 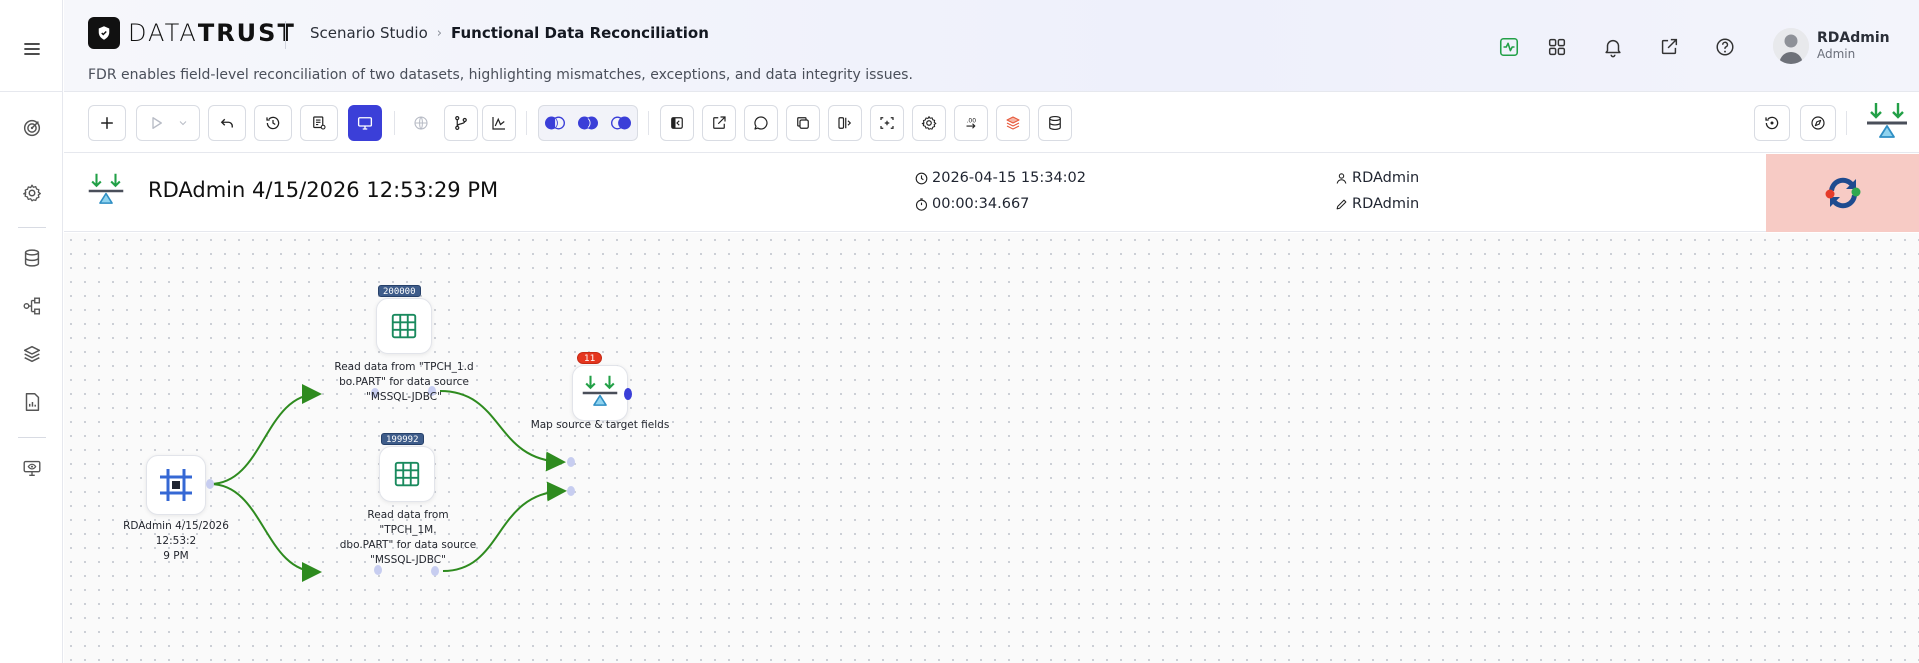 What do you see at coordinates (1669, 47) in the screenshot?
I see `external-link-icon` at bounding box center [1669, 47].